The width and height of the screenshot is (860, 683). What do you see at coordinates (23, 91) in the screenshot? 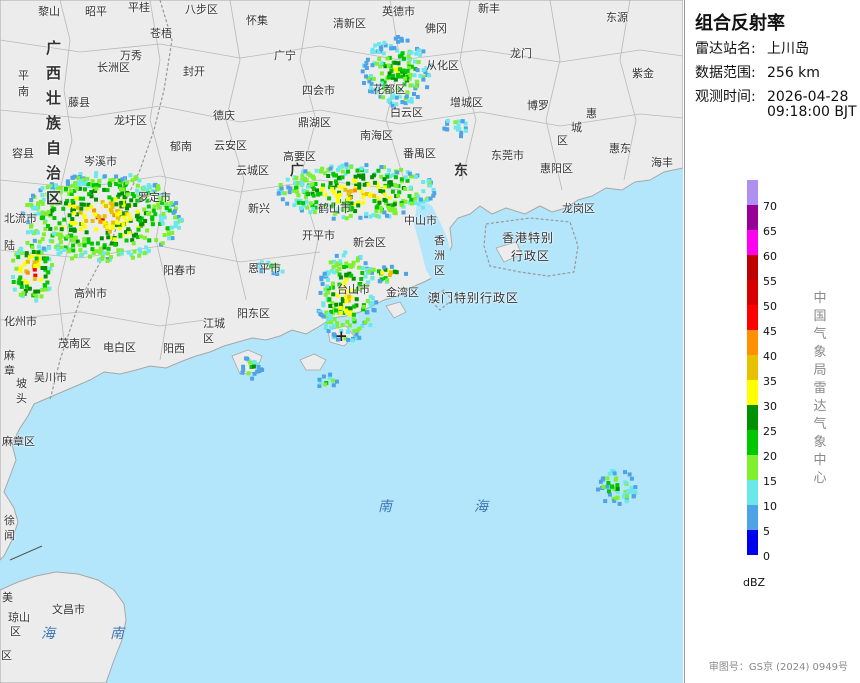
I see `place-label: 南` at bounding box center [23, 91].